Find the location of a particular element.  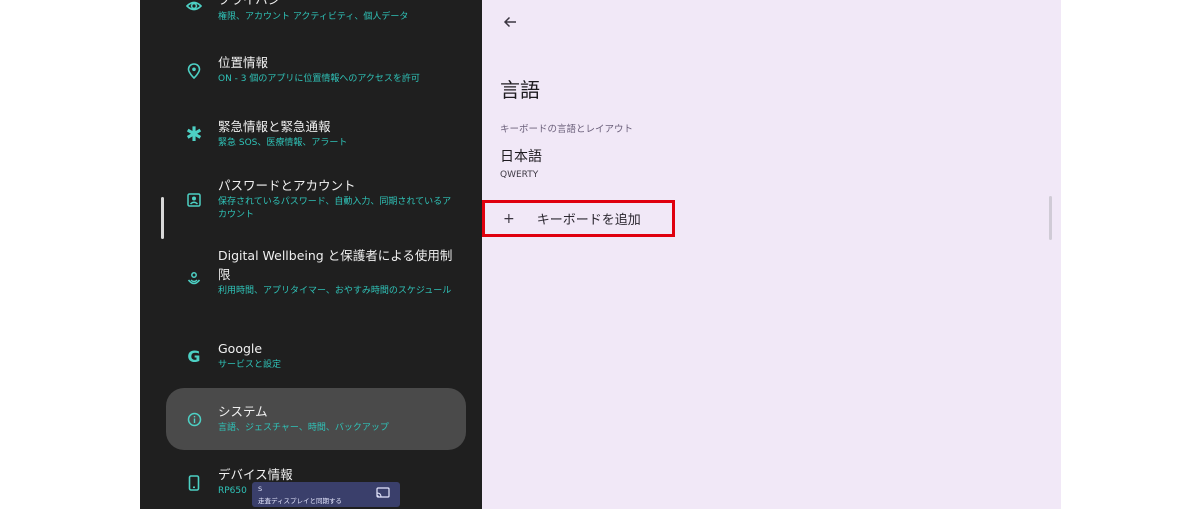

sidebar-item-subtitle: ON - 3 個のアプリに位置情報へのアクセスを許可 is located at coordinates (319, 79).